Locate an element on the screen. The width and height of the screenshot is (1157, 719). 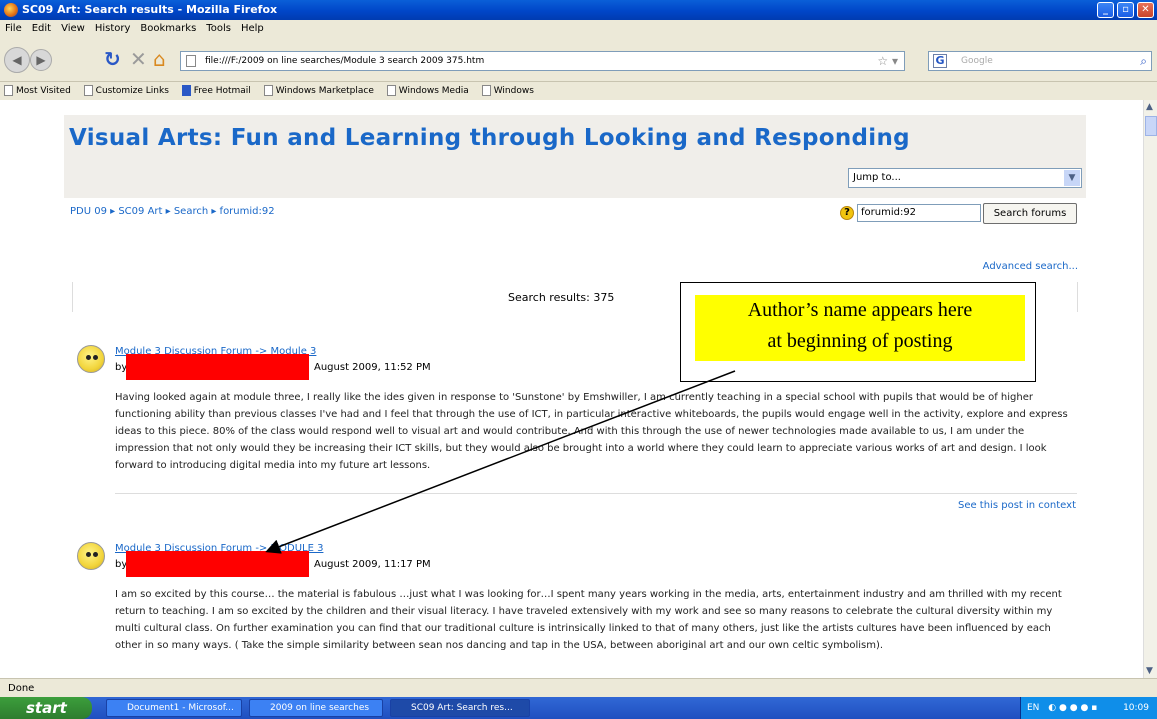
language-indicator: EN is located at coordinates (1033, 708).